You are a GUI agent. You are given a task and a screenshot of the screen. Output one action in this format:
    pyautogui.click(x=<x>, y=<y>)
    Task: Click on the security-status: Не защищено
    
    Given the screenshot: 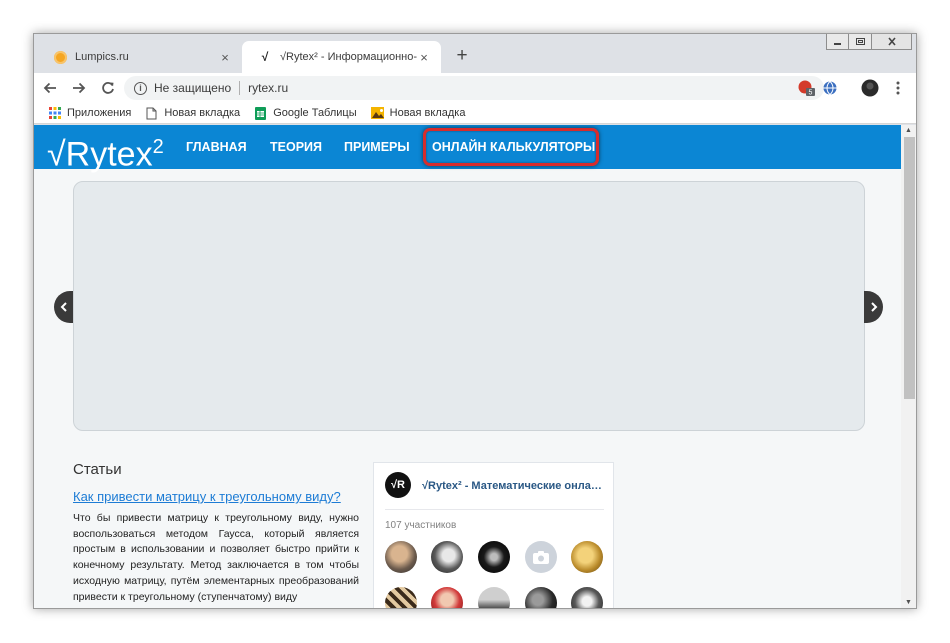 What is the action you would take?
    pyautogui.click(x=193, y=88)
    